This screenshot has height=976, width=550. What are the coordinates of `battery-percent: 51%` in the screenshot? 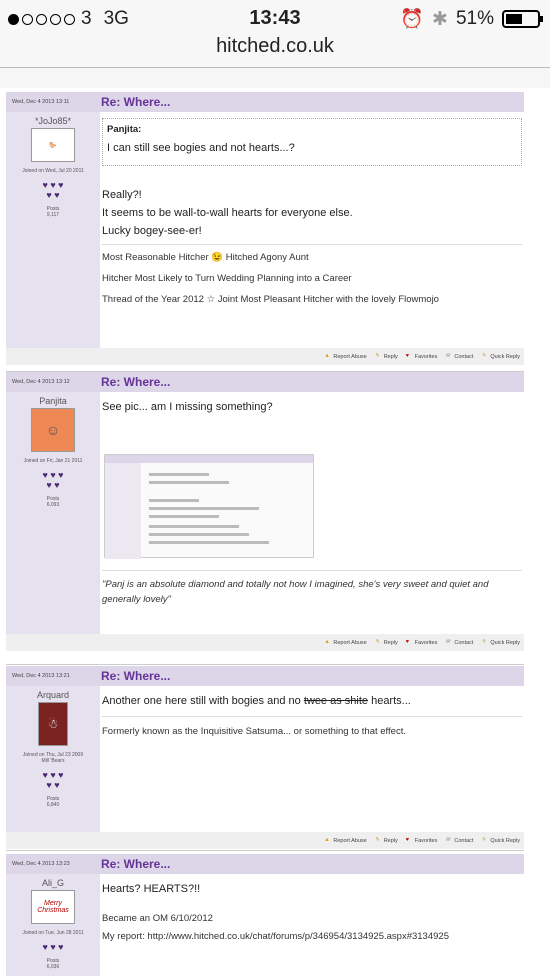 It's located at (474, 18).